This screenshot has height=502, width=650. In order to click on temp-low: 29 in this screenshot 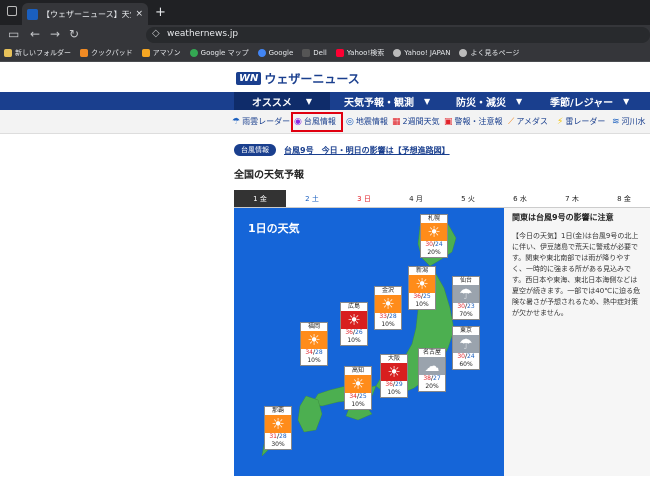, I will do `click(399, 384)`.